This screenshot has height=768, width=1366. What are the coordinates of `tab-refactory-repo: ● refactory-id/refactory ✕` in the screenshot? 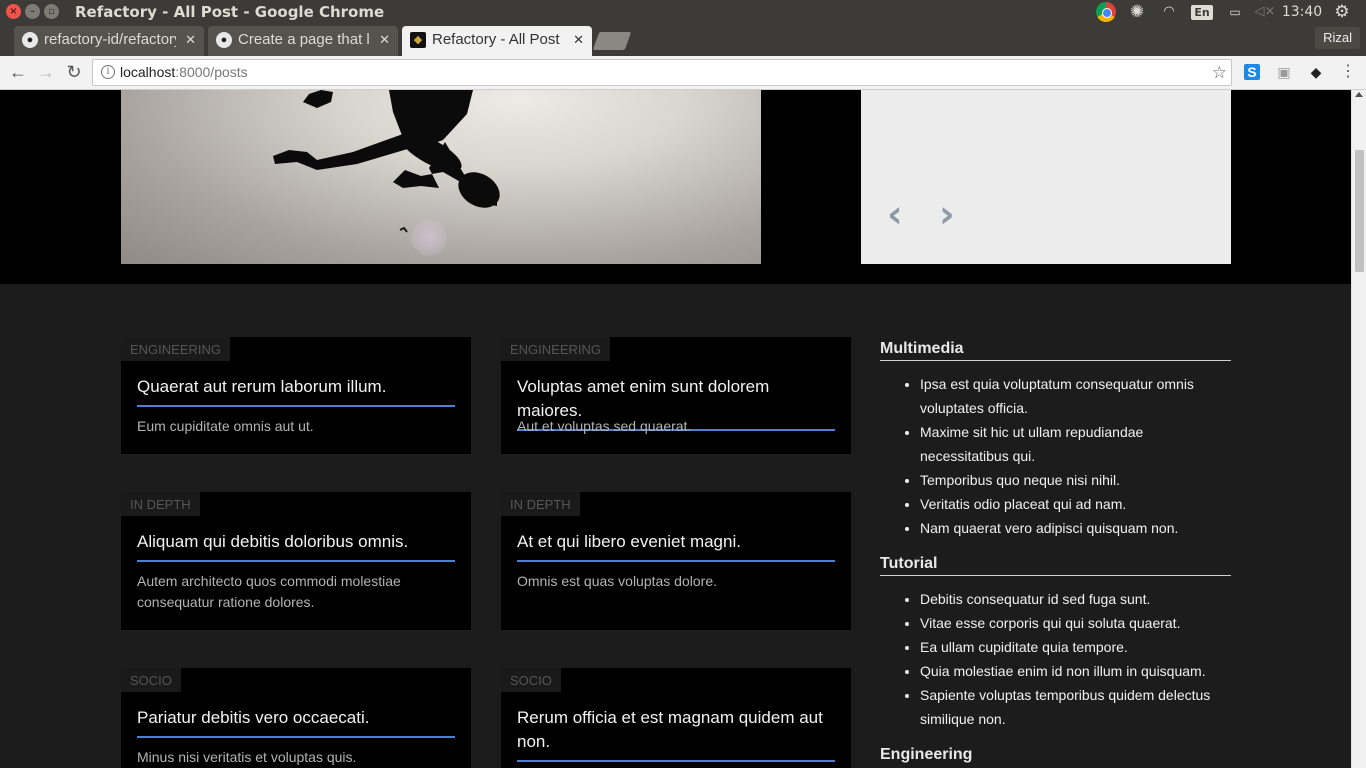 It's located at (109, 41).